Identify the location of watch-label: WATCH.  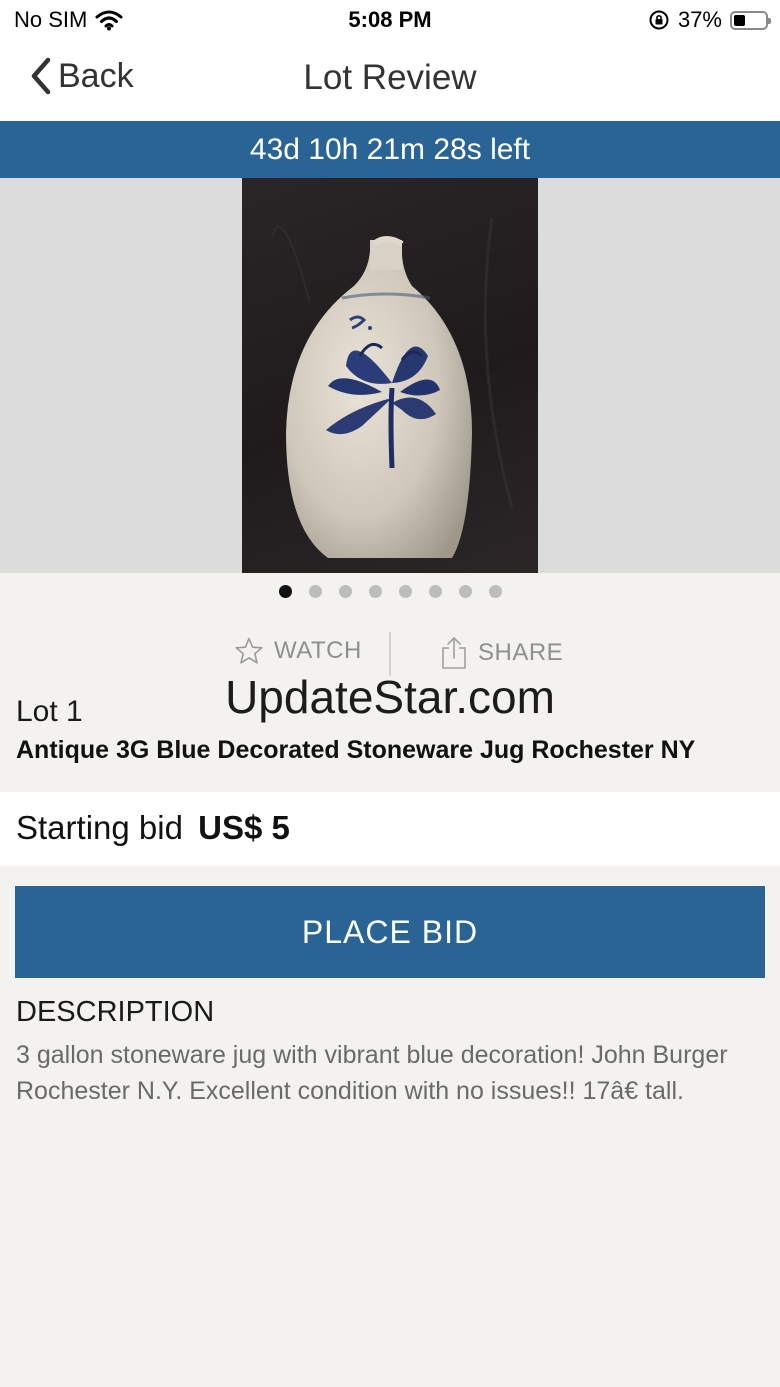
(318, 650).